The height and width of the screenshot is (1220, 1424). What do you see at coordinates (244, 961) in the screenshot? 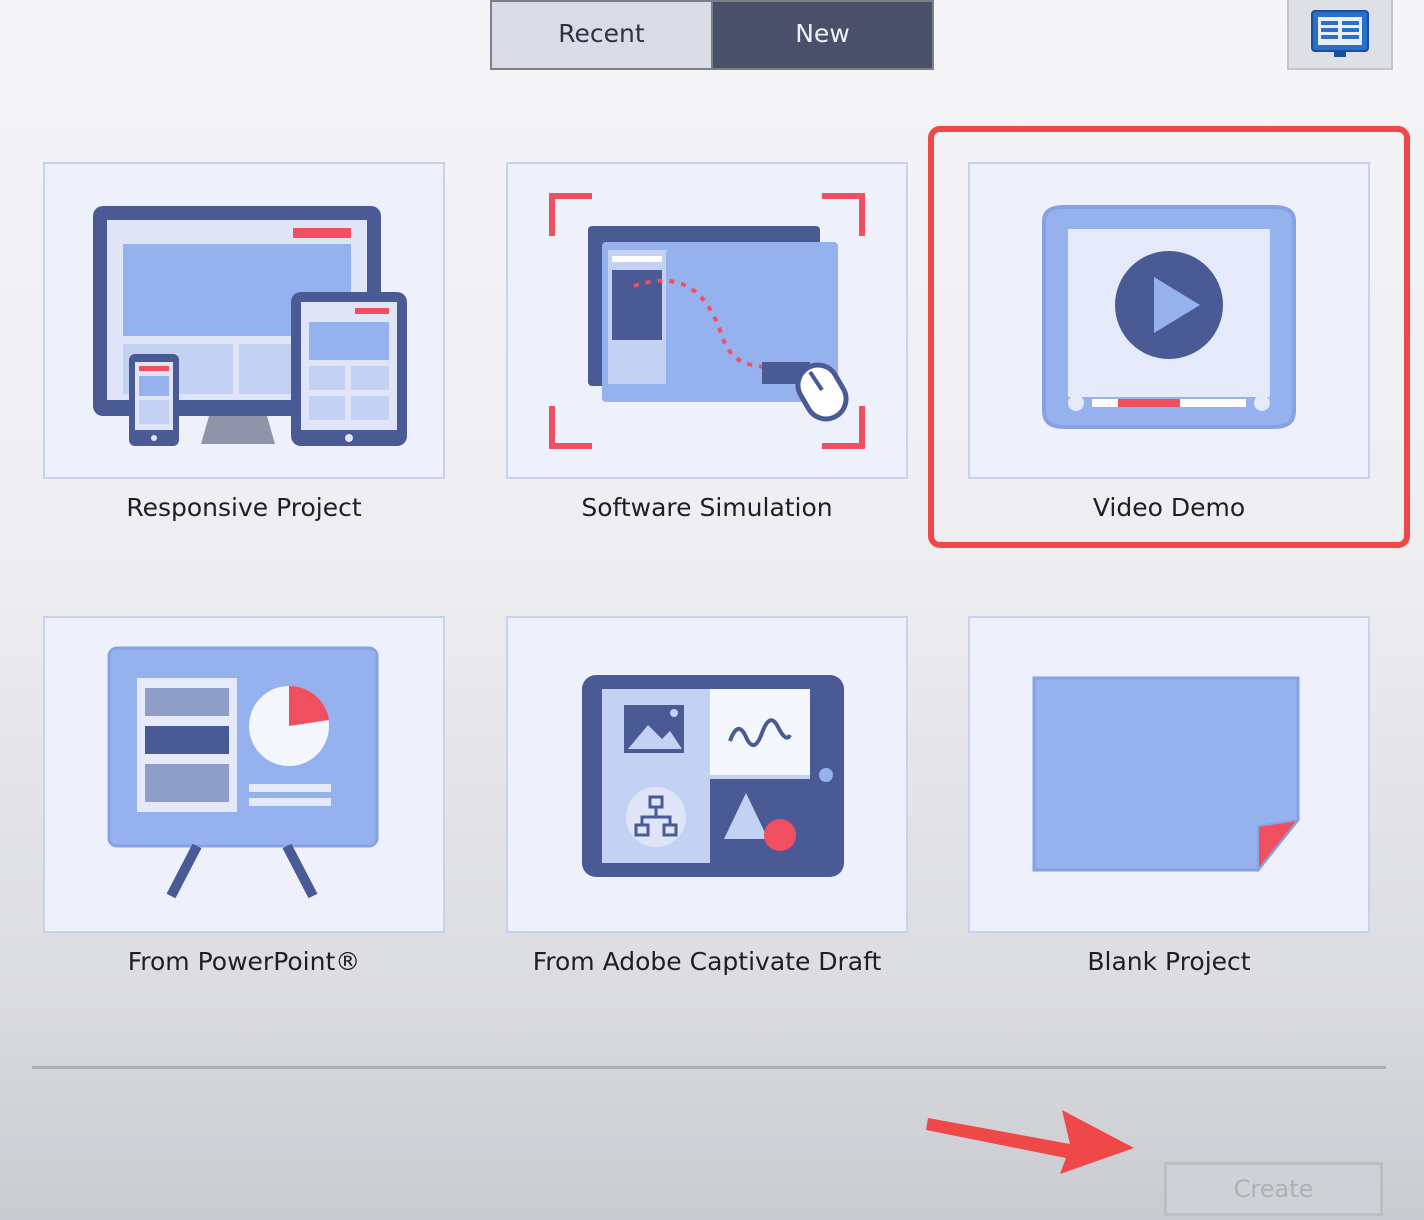
I see `template-label: From PowerPoint®` at bounding box center [244, 961].